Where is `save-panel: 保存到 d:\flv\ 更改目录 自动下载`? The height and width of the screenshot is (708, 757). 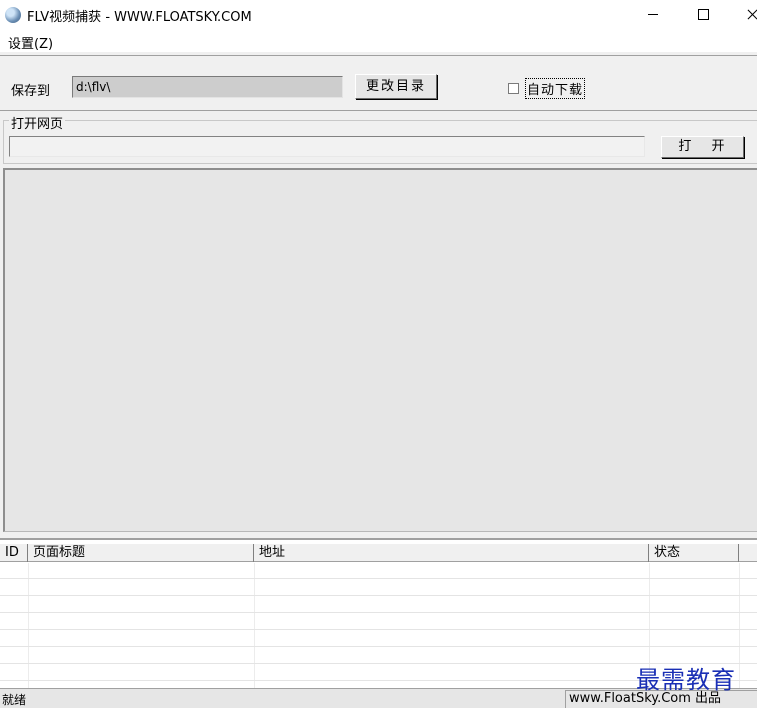
save-panel: 保存到 d:\flv\ 更改目录 自动下载 is located at coordinates (378, 83).